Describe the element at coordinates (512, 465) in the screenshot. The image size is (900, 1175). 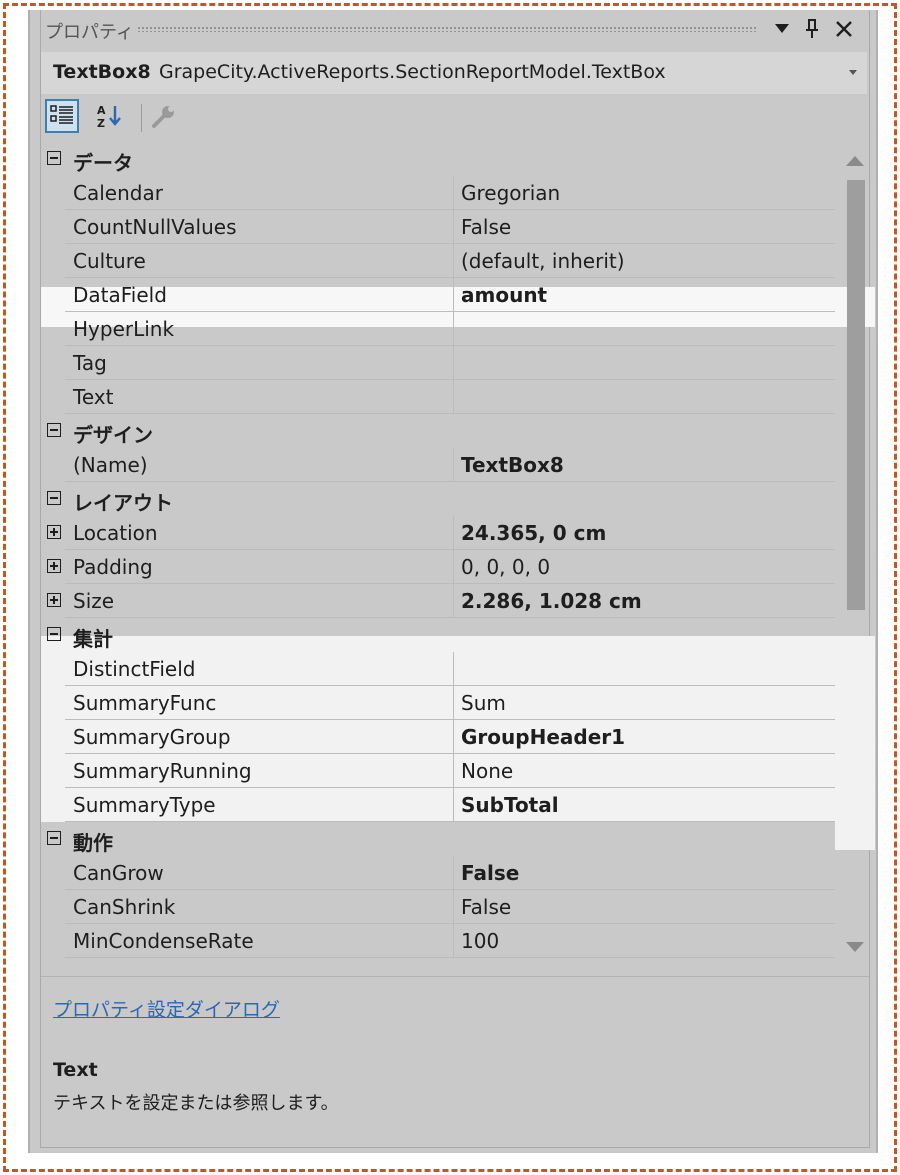
I see `property-value: TextBox8` at that location.